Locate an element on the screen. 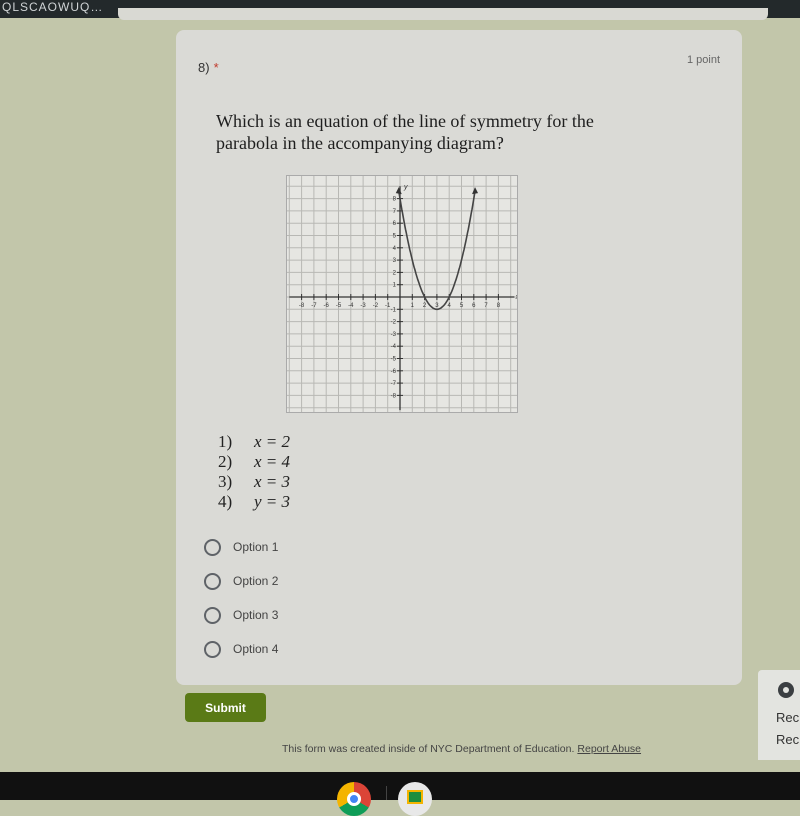  choice-number: 4) is located at coordinates (225, 501).